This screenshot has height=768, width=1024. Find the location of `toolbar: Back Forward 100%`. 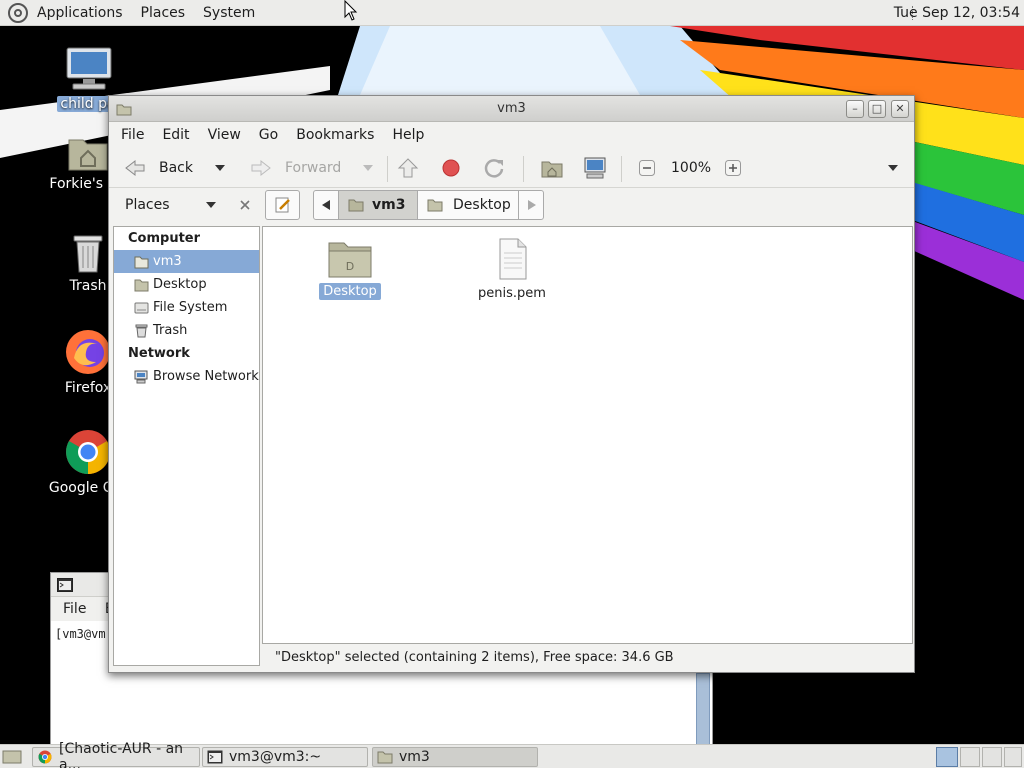

toolbar: Back Forward 100% is located at coordinates (511, 168).